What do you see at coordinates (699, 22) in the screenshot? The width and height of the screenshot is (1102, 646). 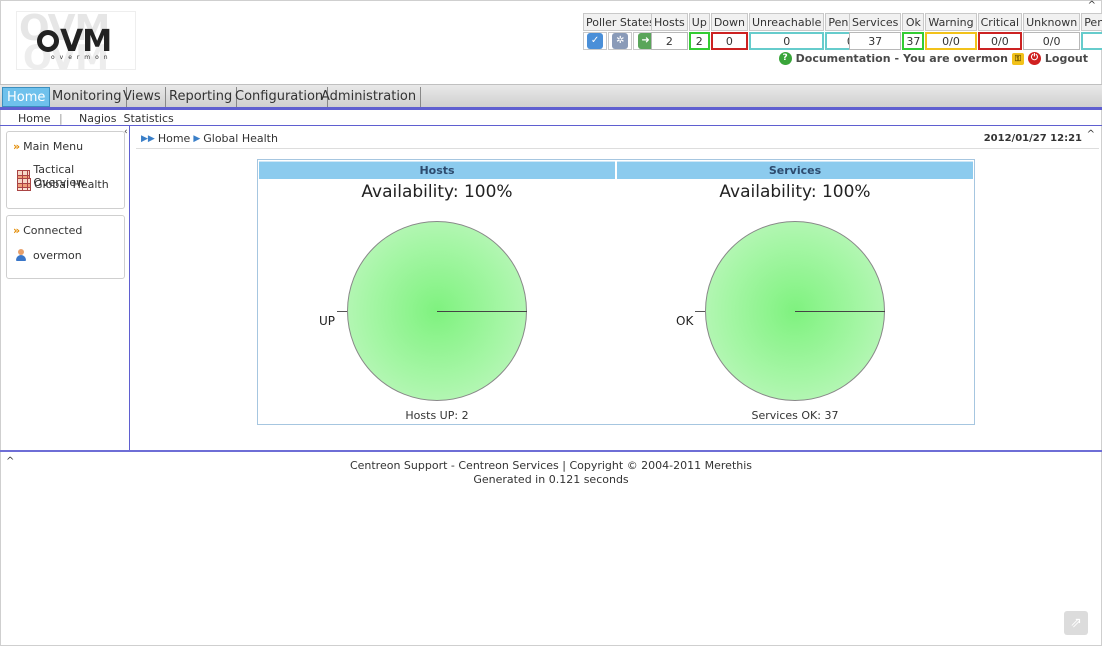 I see `hosts-up-header: Up` at bounding box center [699, 22].